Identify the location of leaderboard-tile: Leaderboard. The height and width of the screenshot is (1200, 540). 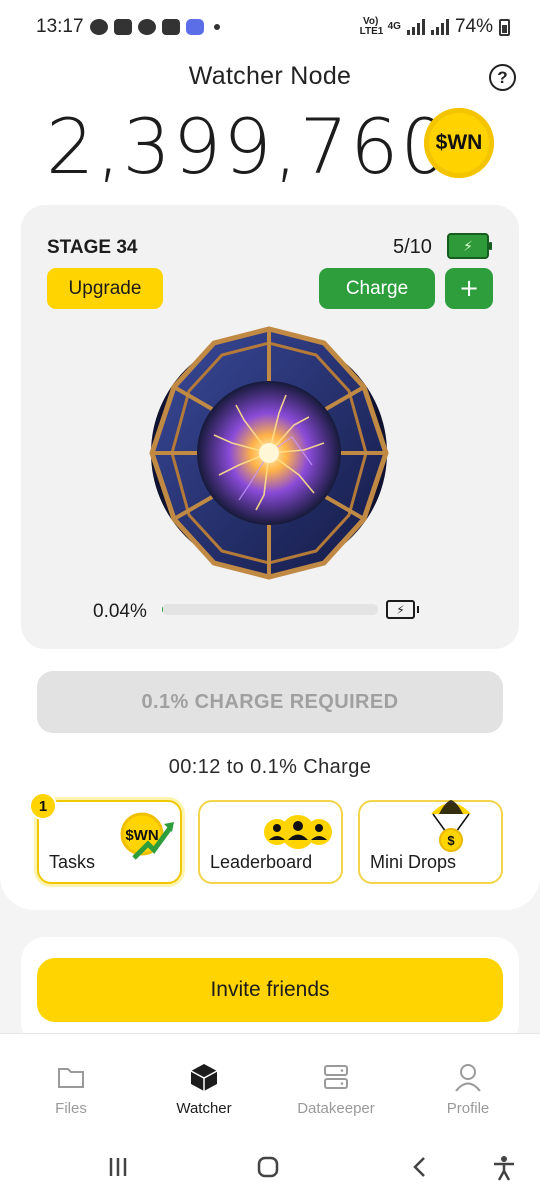
(270, 842).